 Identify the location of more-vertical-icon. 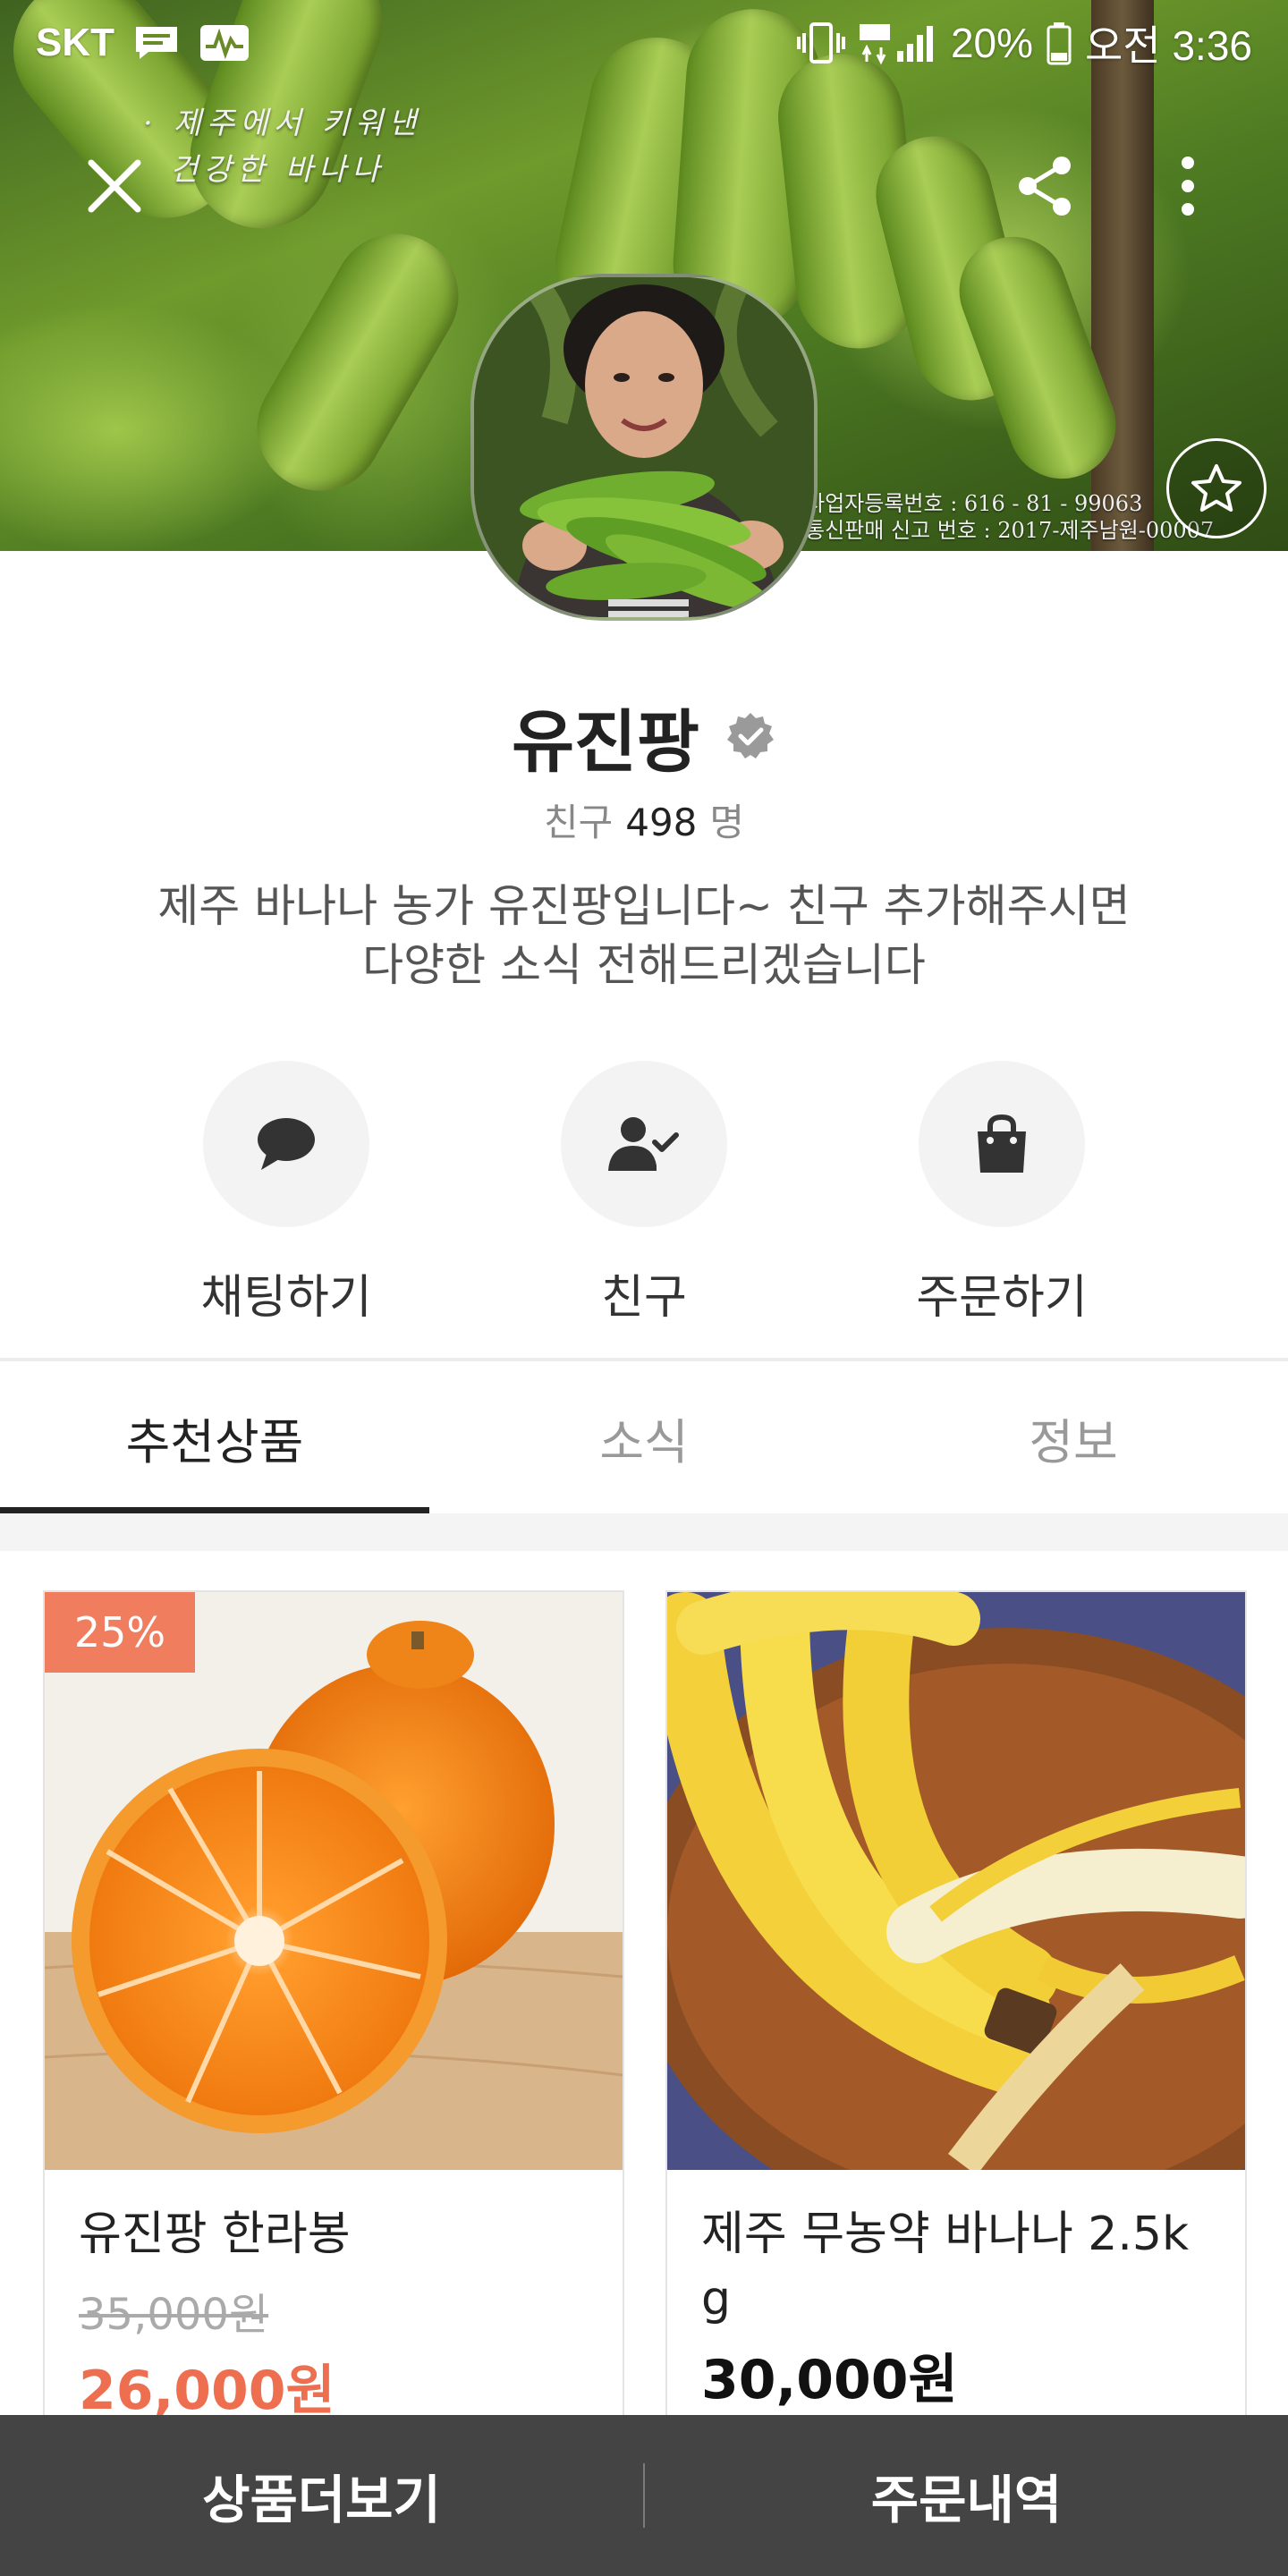
(1188, 186).